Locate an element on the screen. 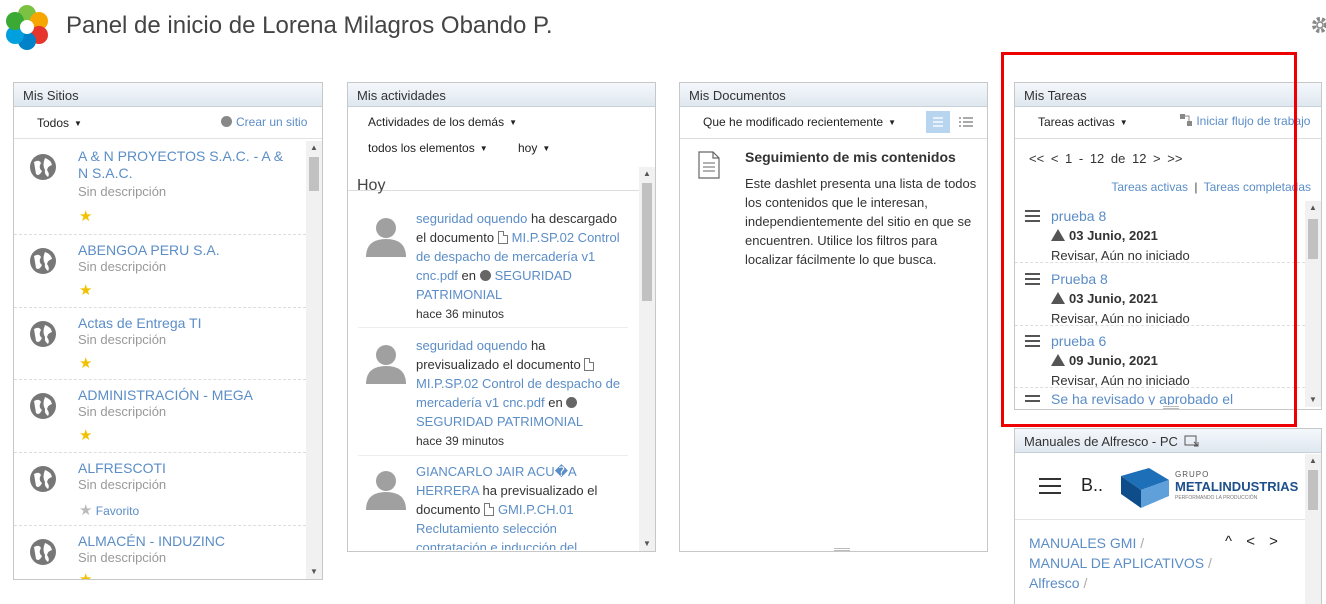 Image resolution: width=1326 pixels, height=604 pixels. breadcrumb-item: MANUALES GMI is located at coordinates (1082, 543).